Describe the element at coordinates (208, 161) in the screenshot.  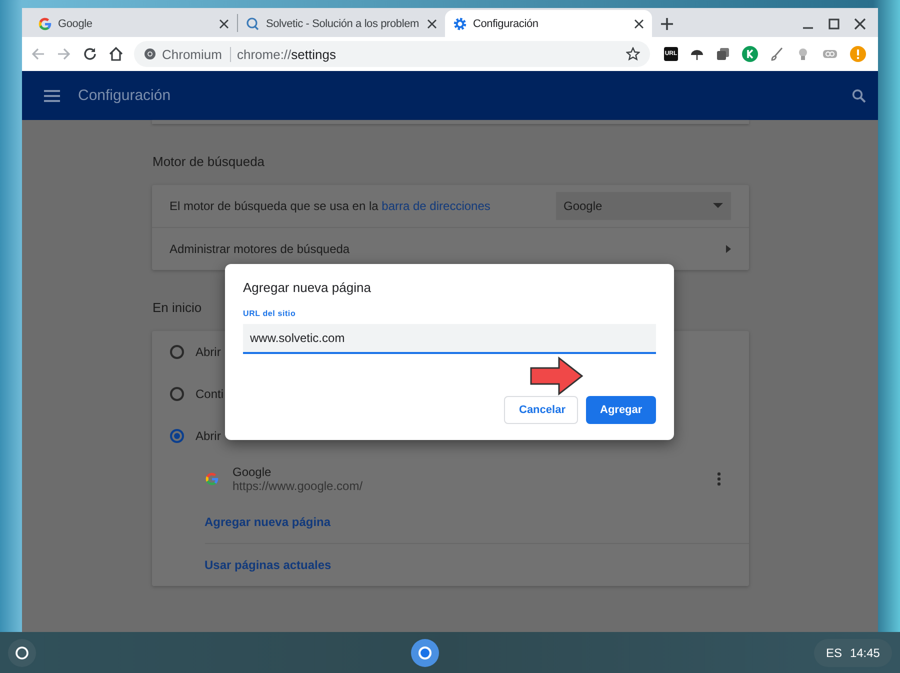
I see `section-title: Motor de búsqueda` at that location.